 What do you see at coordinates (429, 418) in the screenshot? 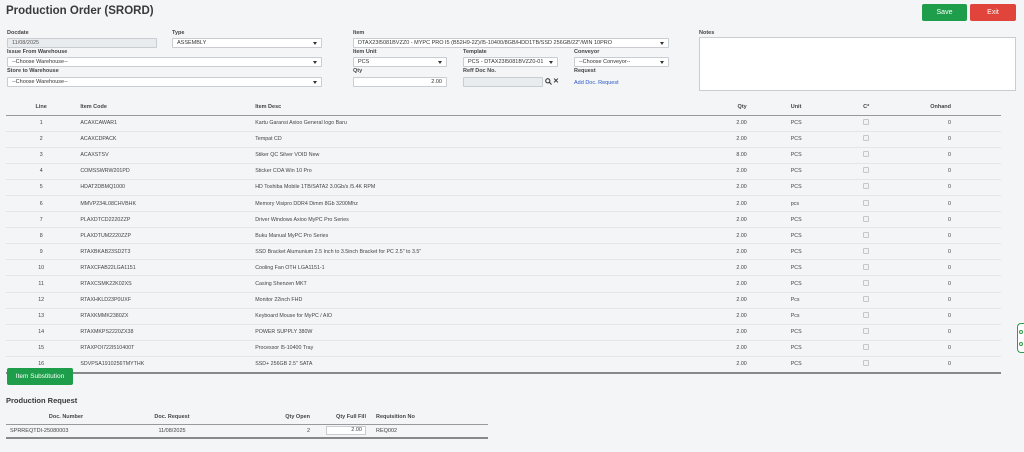
I see `col-requisition-no: Requisition No` at bounding box center [429, 418].